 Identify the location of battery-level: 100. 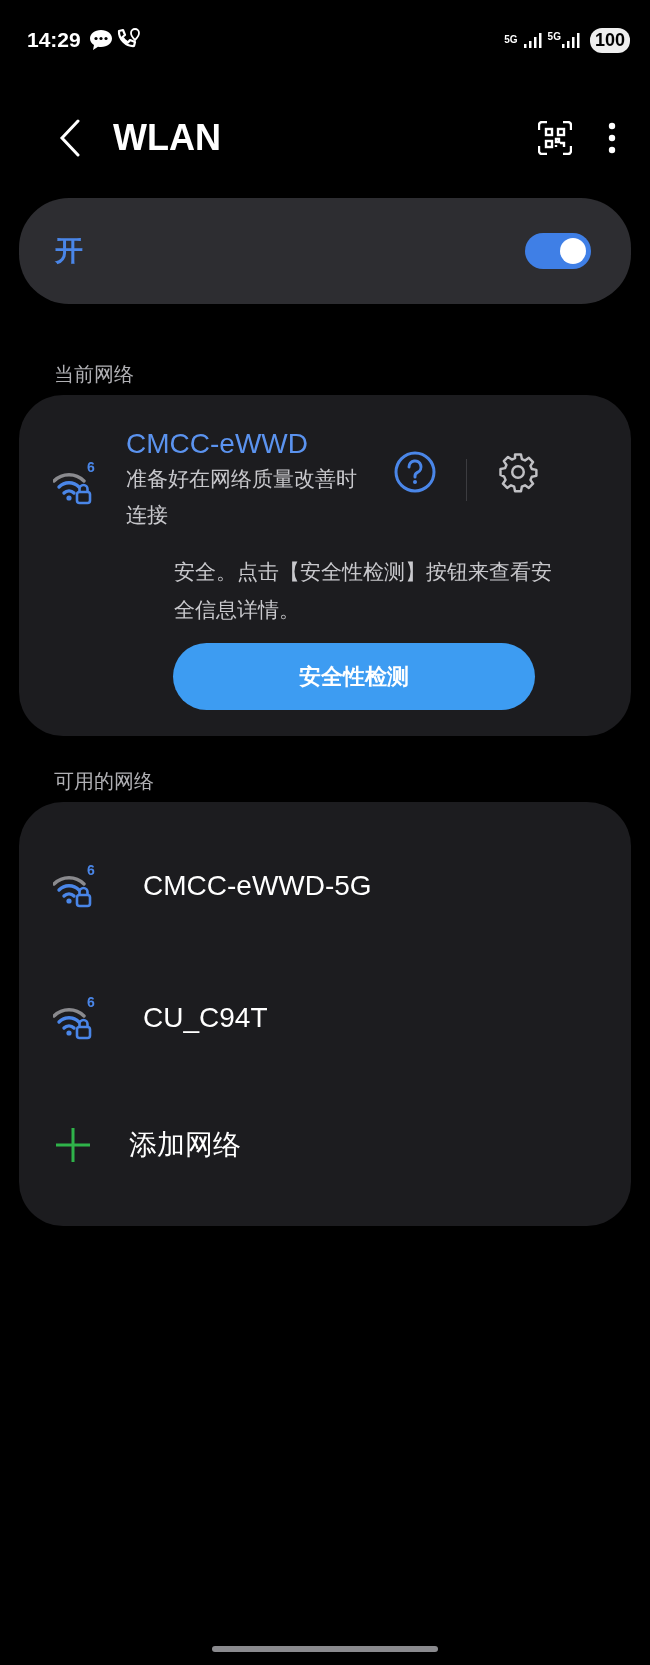
(609, 40).